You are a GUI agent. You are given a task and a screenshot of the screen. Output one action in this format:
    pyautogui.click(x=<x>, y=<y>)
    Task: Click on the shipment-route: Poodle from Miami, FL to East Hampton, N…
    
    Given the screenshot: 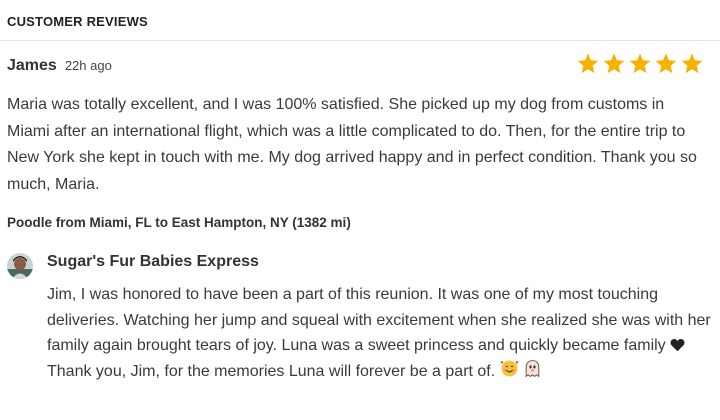 What is the action you would take?
    pyautogui.click(x=179, y=222)
    